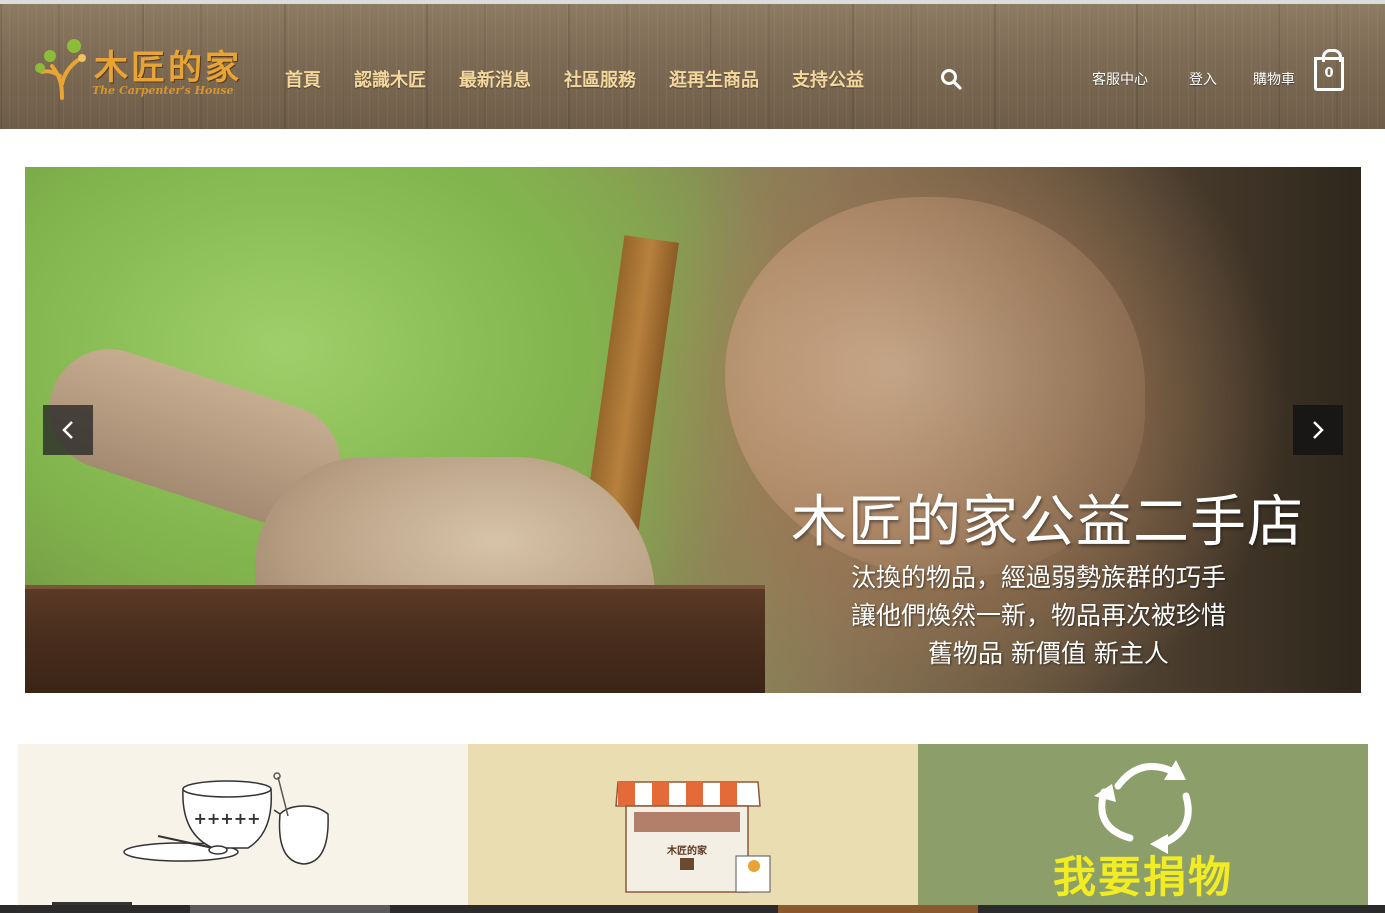  Describe the element at coordinates (1143, 878) in the screenshot. I see `donate-label: 我要捐物` at that location.